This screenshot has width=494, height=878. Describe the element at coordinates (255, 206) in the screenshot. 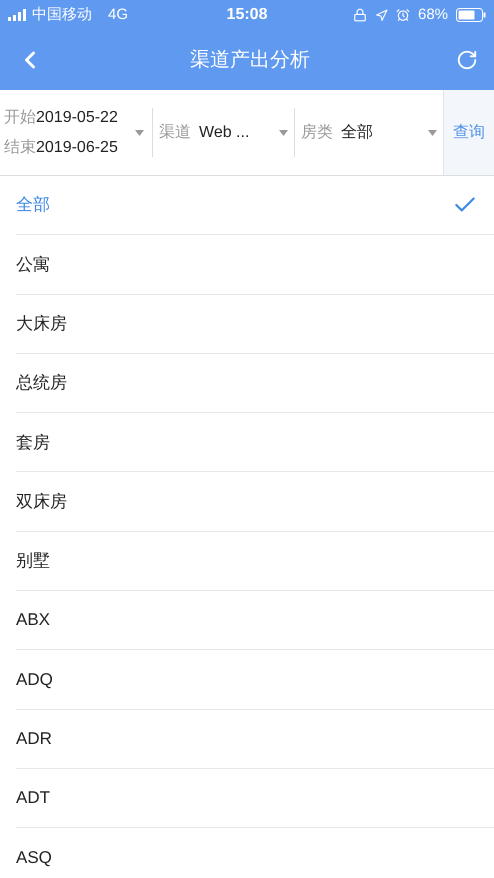

I see `room-type-option: 全部` at that location.